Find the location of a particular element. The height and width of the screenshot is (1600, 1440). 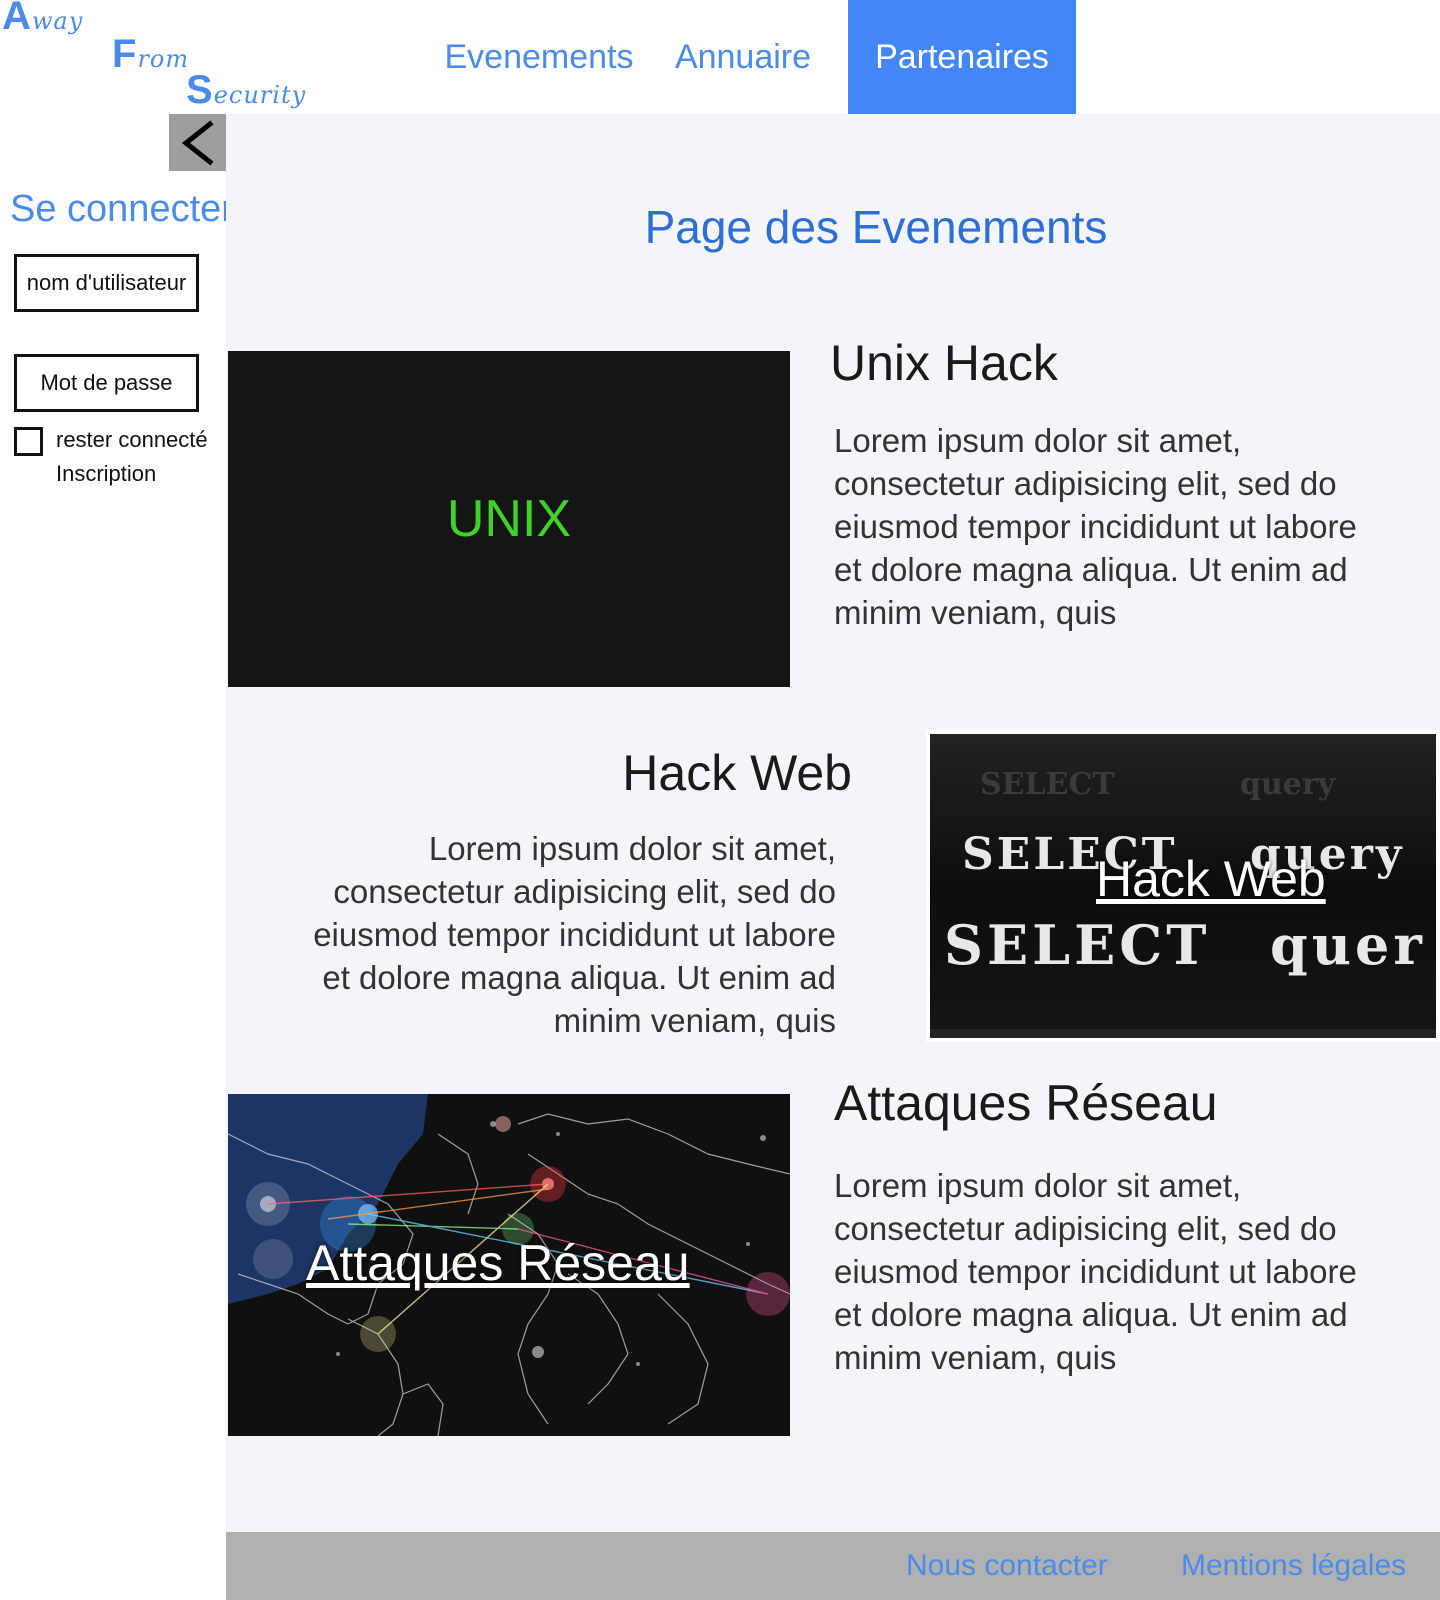

site-logo: Away From Security is located at coordinates (200, 57).